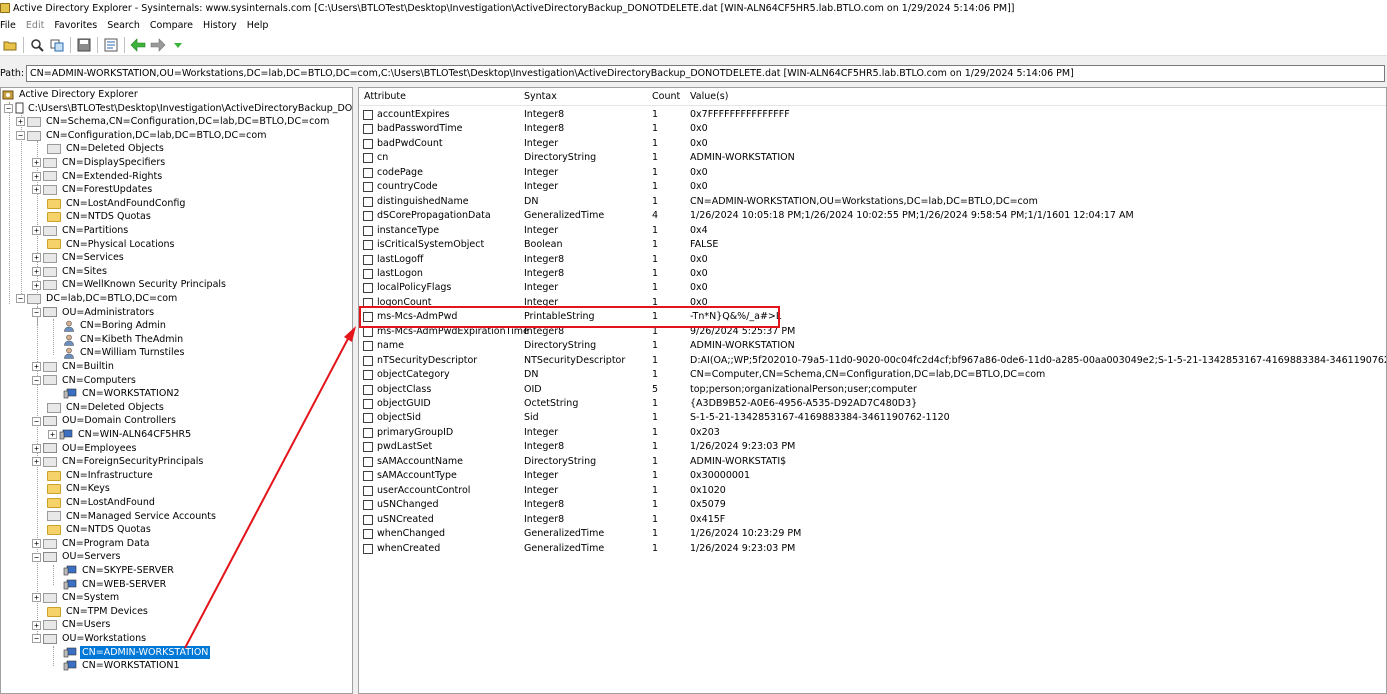 The width and height of the screenshot is (1387, 694). What do you see at coordinates (137, 652) in the screenshot?
I see `tree-node-selected: CN=ADMIN-WORKSTATION` at bounding box center [137, 652].